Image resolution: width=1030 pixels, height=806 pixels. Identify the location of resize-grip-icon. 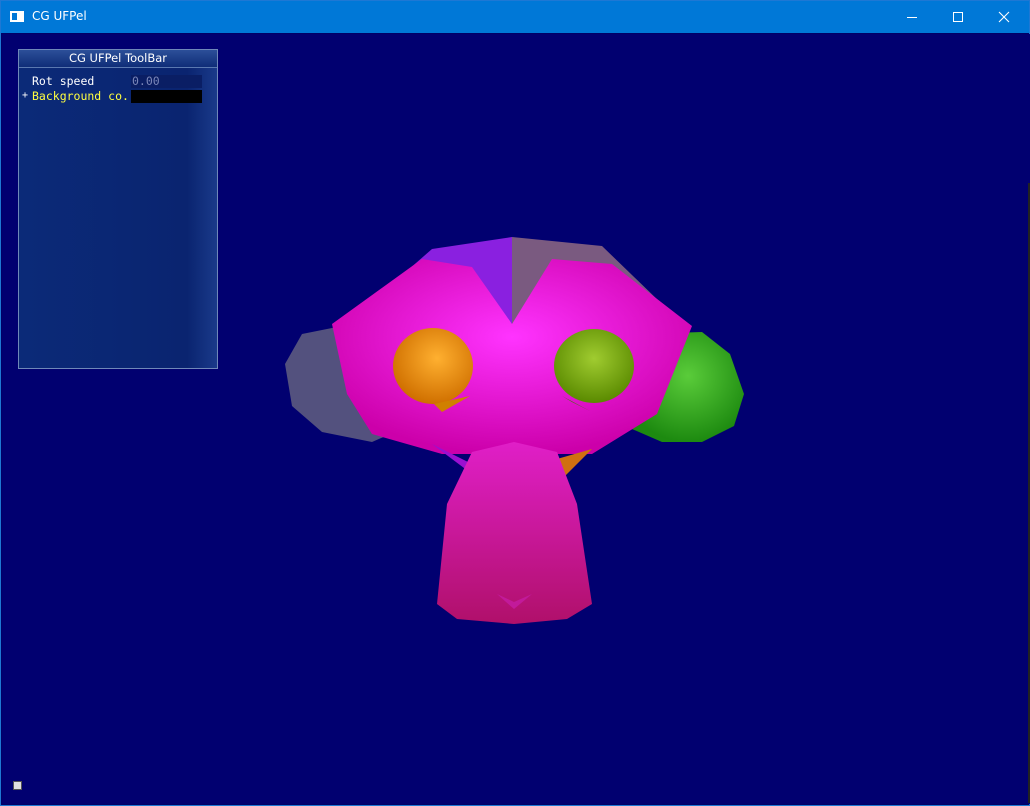
(17, 785).